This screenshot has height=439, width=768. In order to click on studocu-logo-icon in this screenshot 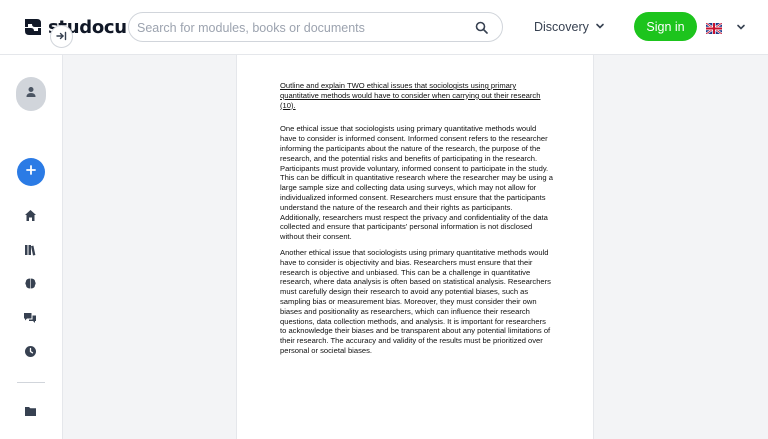, I will do `click(33, 27)`.